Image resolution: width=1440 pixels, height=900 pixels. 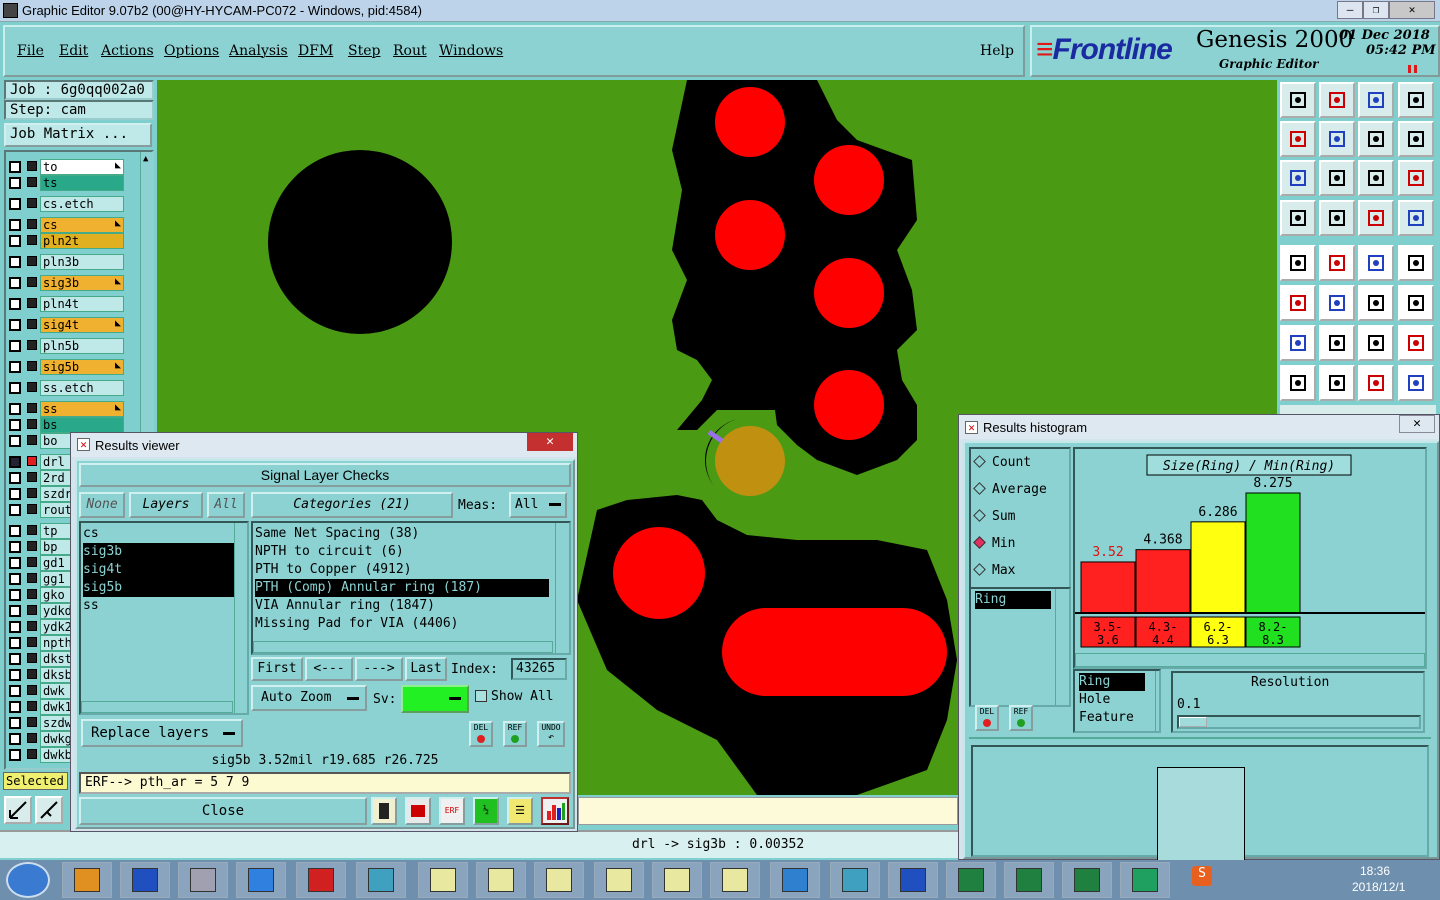 I want to click on all-layers-button: All, so click(x=226, y=505).